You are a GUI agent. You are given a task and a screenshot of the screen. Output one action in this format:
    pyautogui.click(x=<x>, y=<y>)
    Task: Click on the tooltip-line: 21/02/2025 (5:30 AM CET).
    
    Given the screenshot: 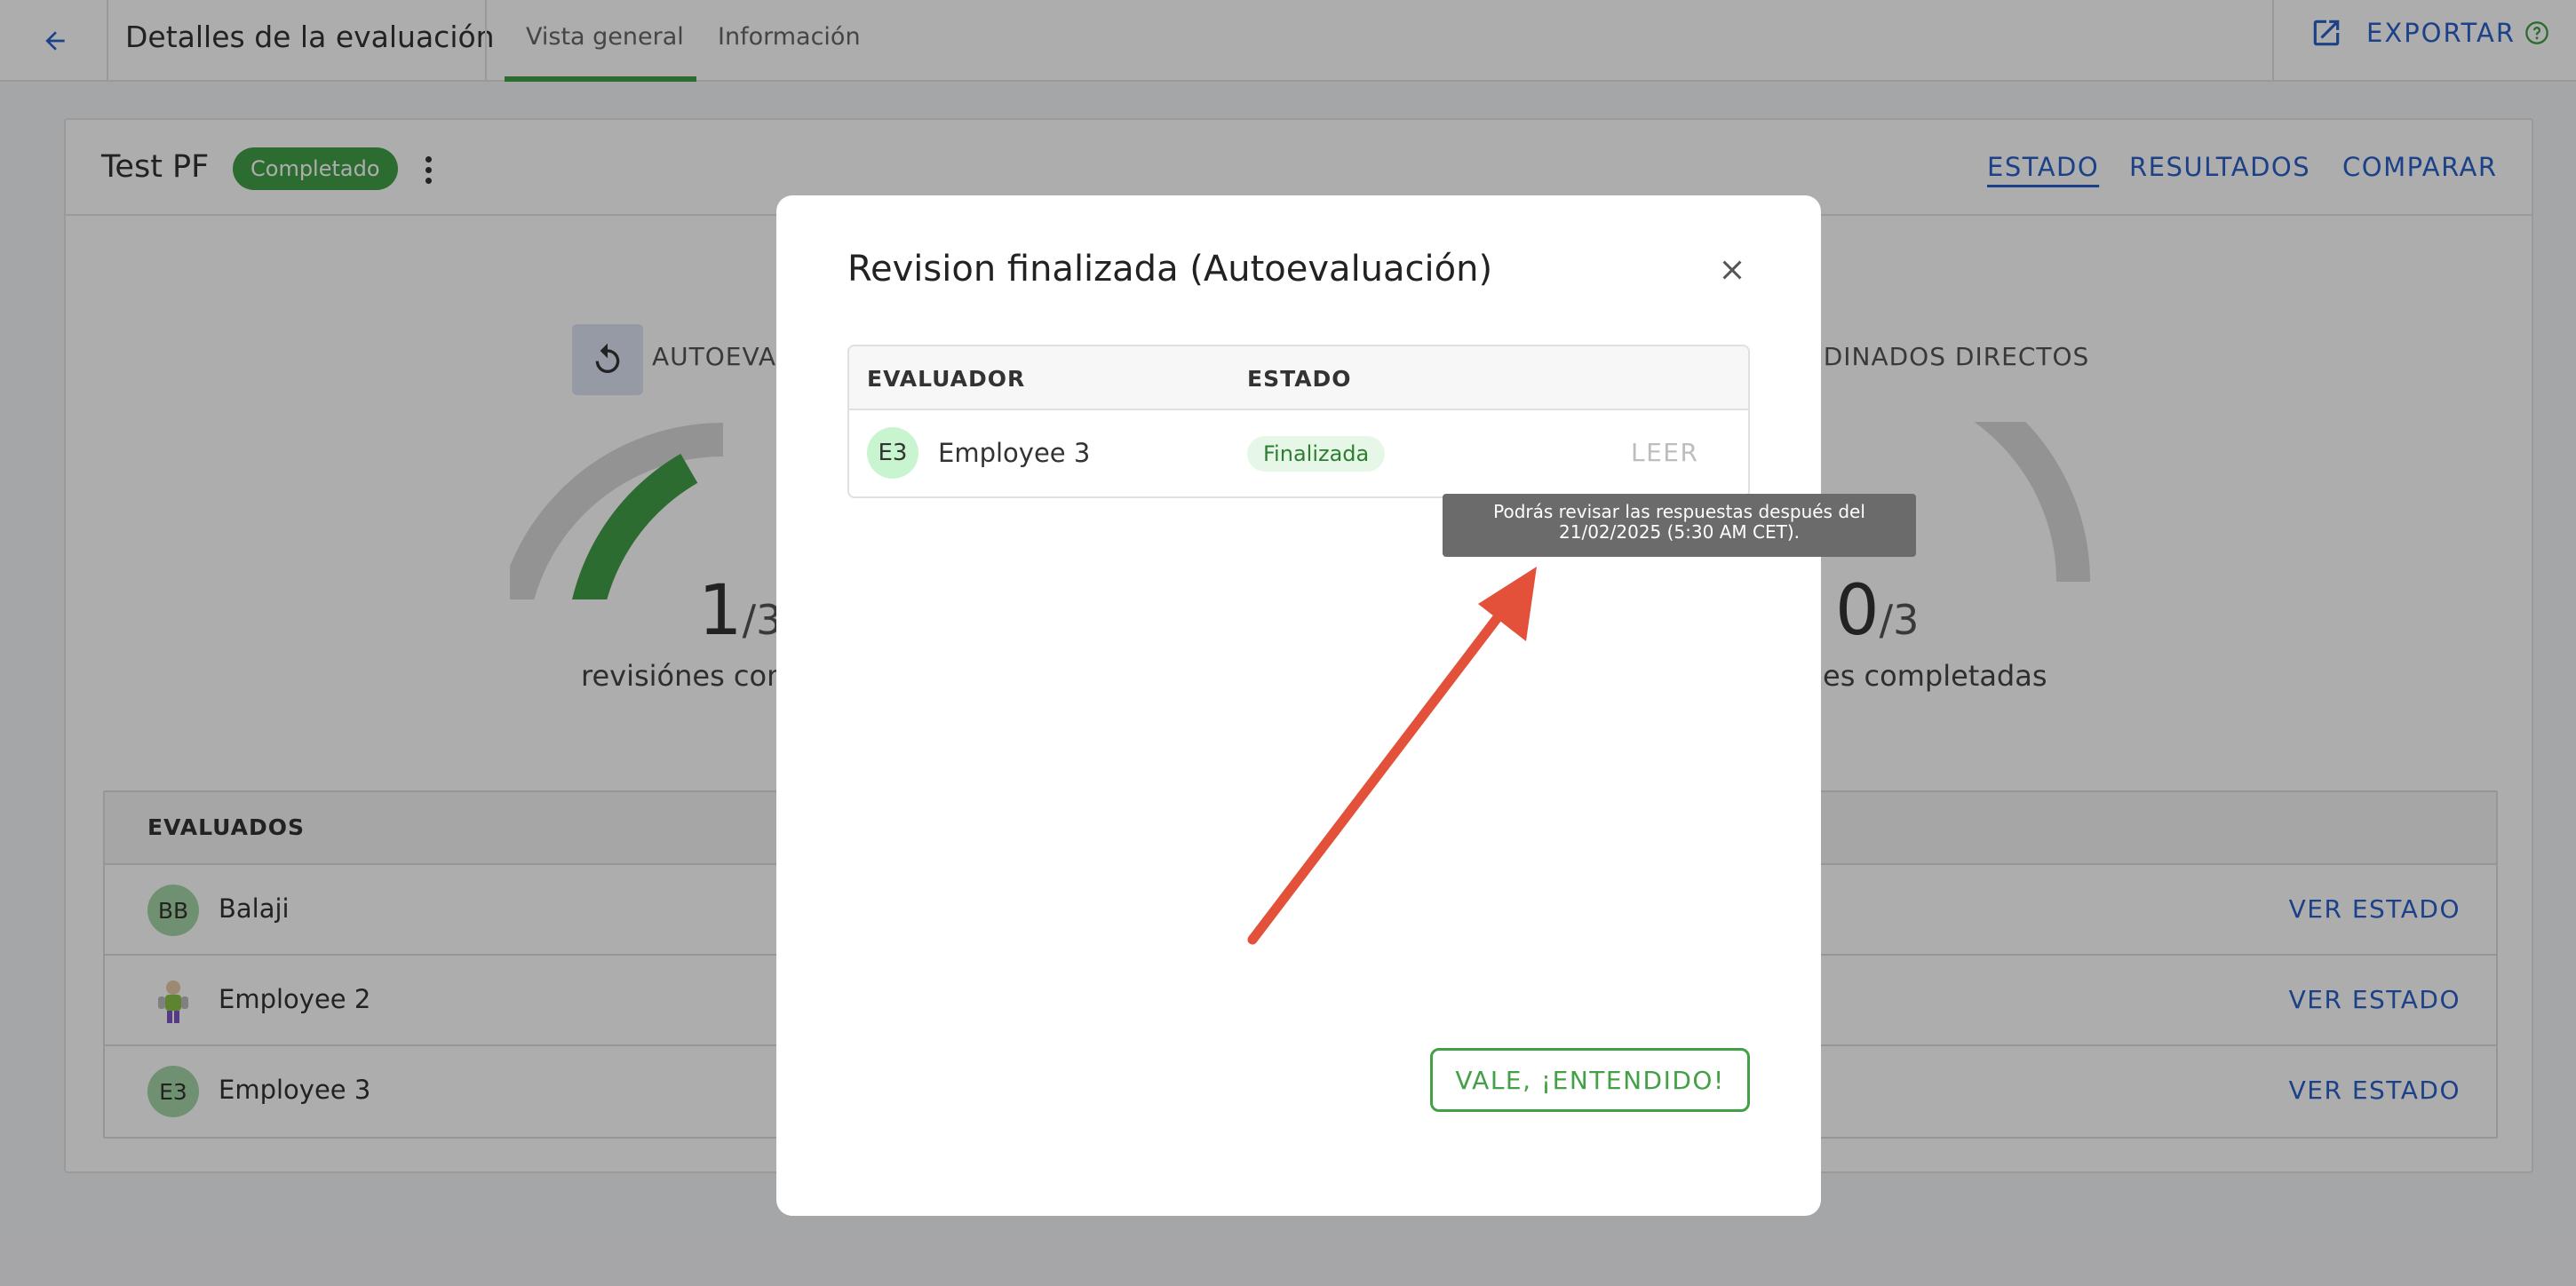 What is the action you would take?
    pyautogui.click(x=1679, y=532)
    